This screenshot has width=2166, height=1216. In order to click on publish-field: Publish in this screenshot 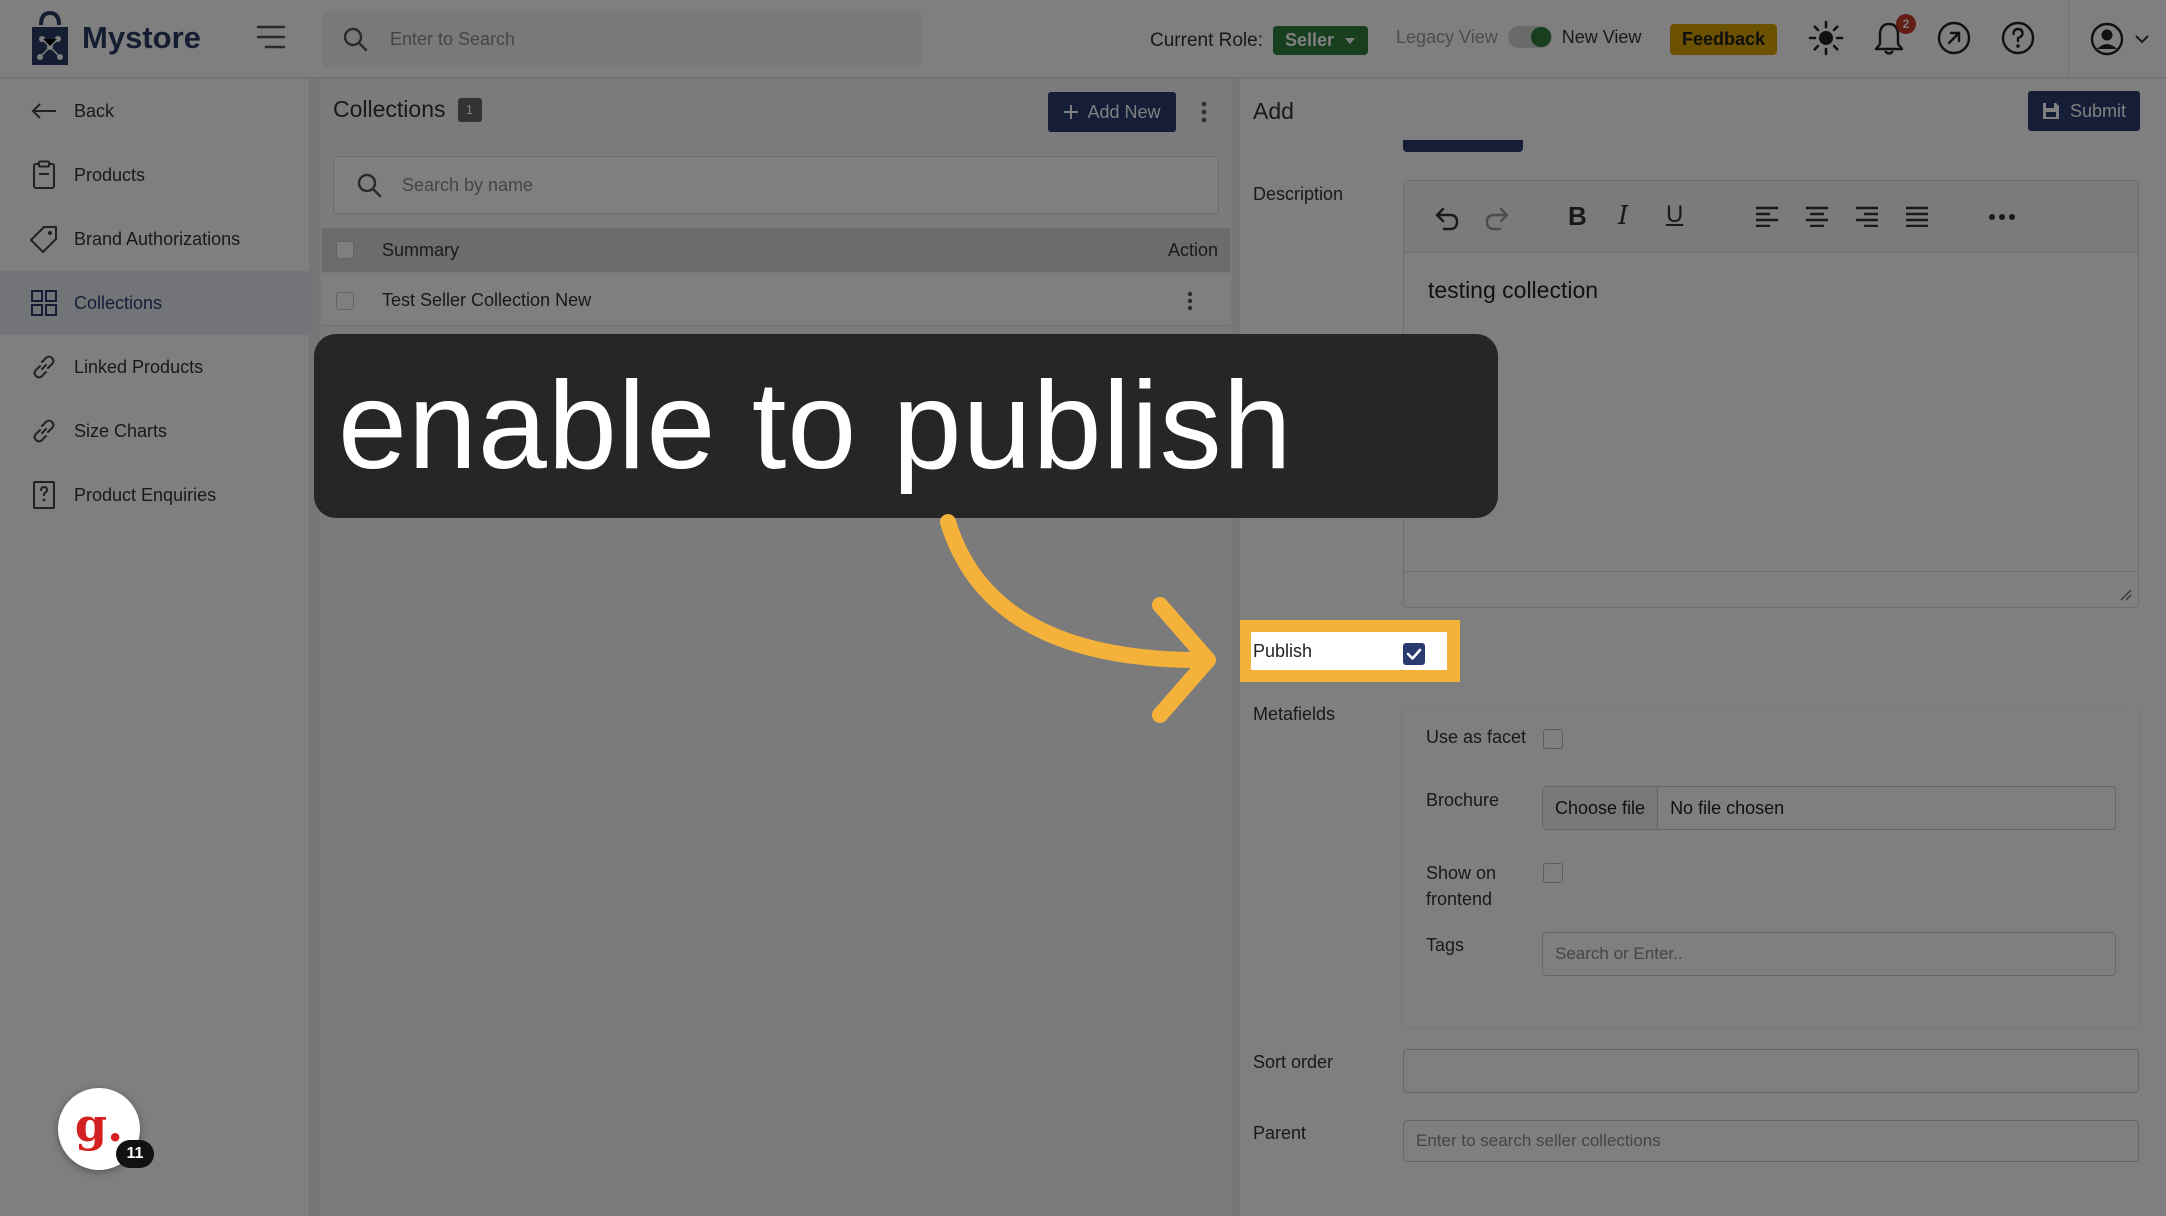, I will do `click(1349, 651)`.